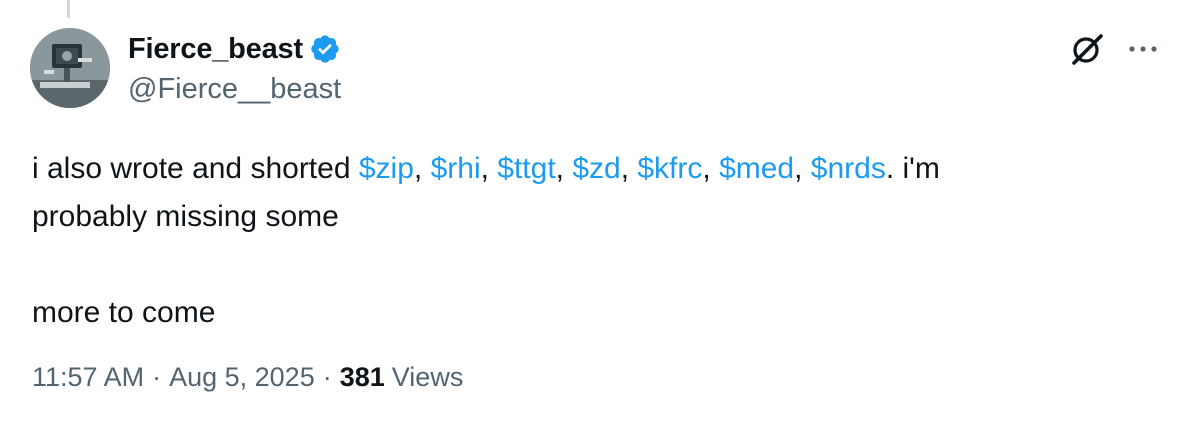 This screenshot has width=1186, height=428. I want to click on author-handle: @Fierce__beast, so click(234, 89).